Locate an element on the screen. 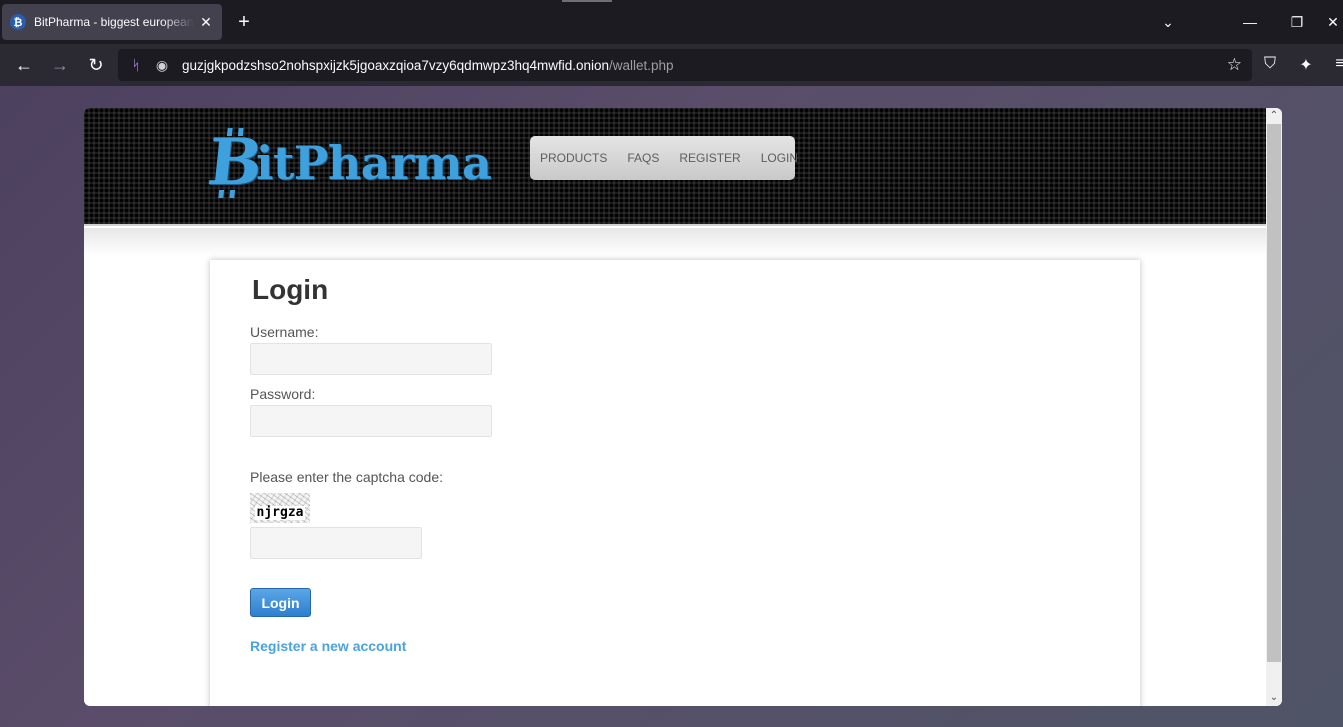  forward-icon: → is located at coordinates (60, 65).